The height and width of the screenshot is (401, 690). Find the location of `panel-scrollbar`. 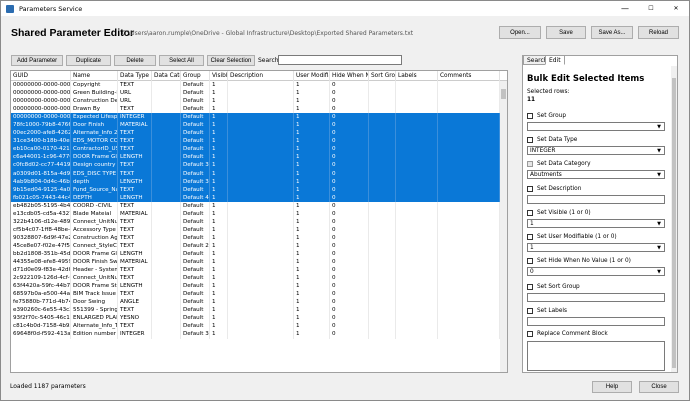

panel-scrollbar is located at coordinates (674, 219).